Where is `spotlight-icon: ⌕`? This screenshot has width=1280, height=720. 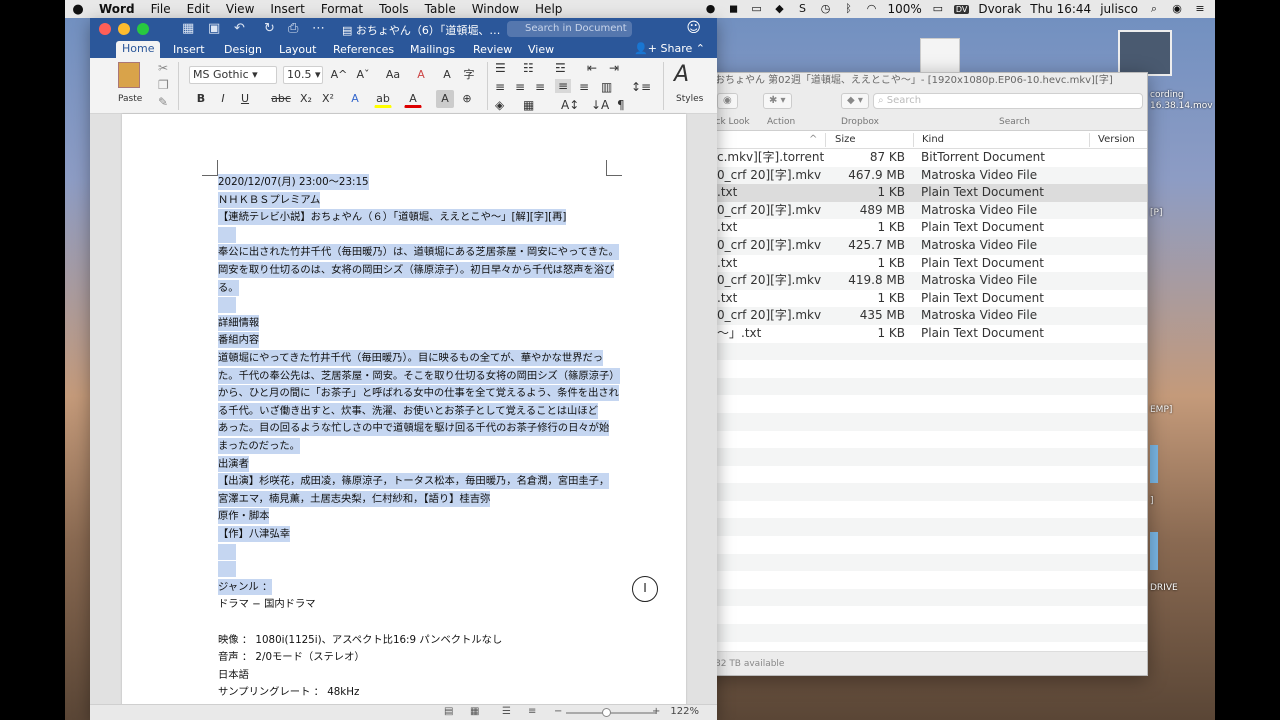
spotlight-icon: ⌕ is located at coordinates (1154, 9).